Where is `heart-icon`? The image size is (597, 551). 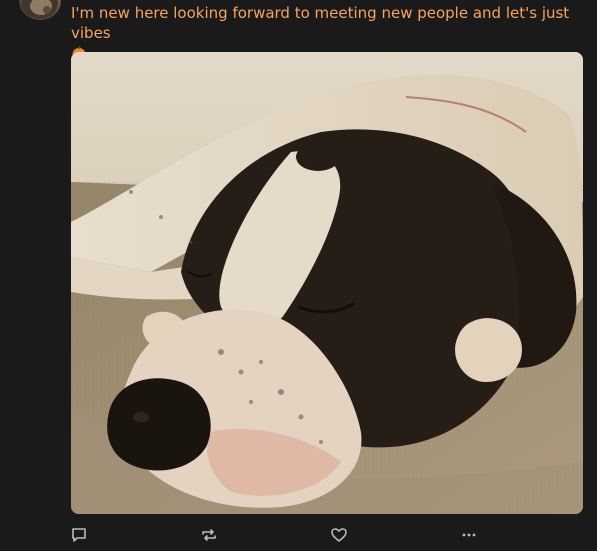 heart-icon is located at coordinates (339, 535).